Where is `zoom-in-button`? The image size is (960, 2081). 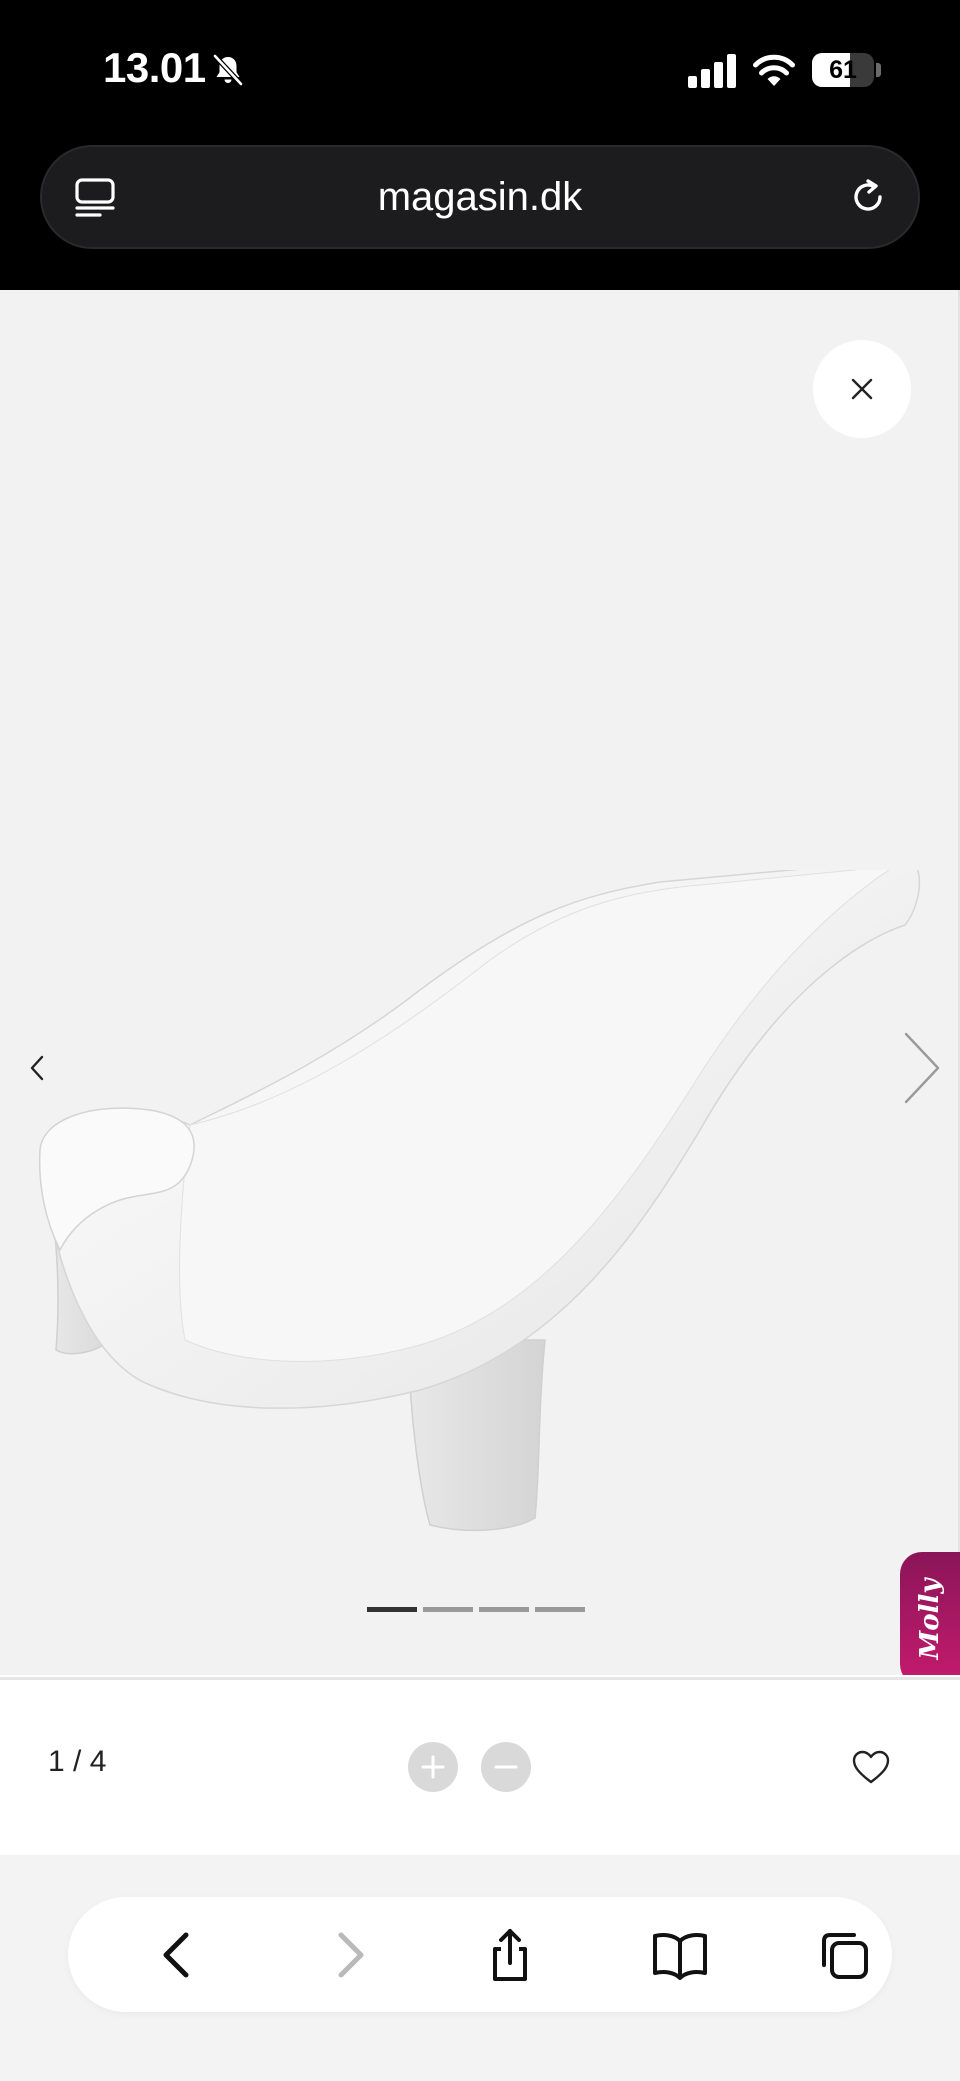
zoom-in-button is located at coordinates (433, 1767).